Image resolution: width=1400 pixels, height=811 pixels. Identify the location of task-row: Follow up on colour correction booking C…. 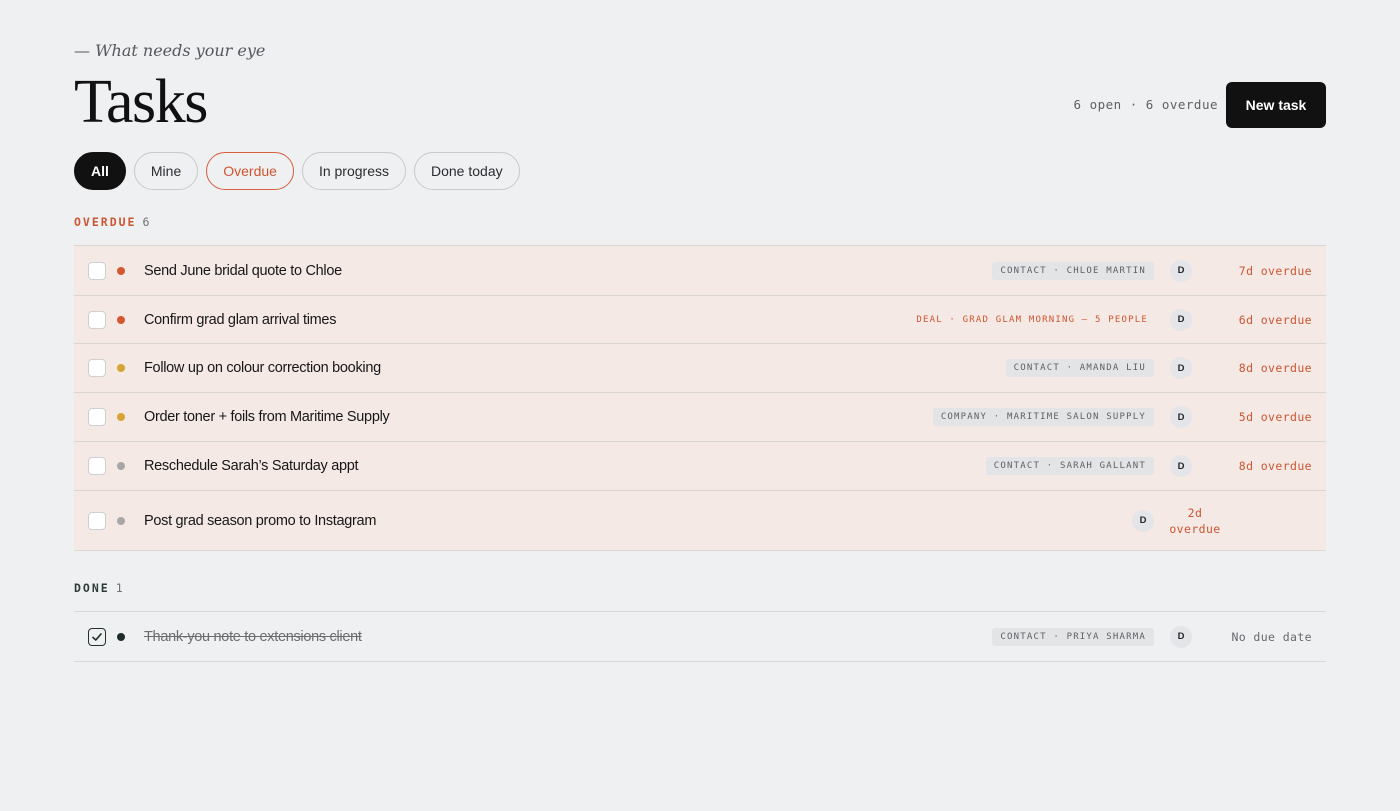
(700, 368).